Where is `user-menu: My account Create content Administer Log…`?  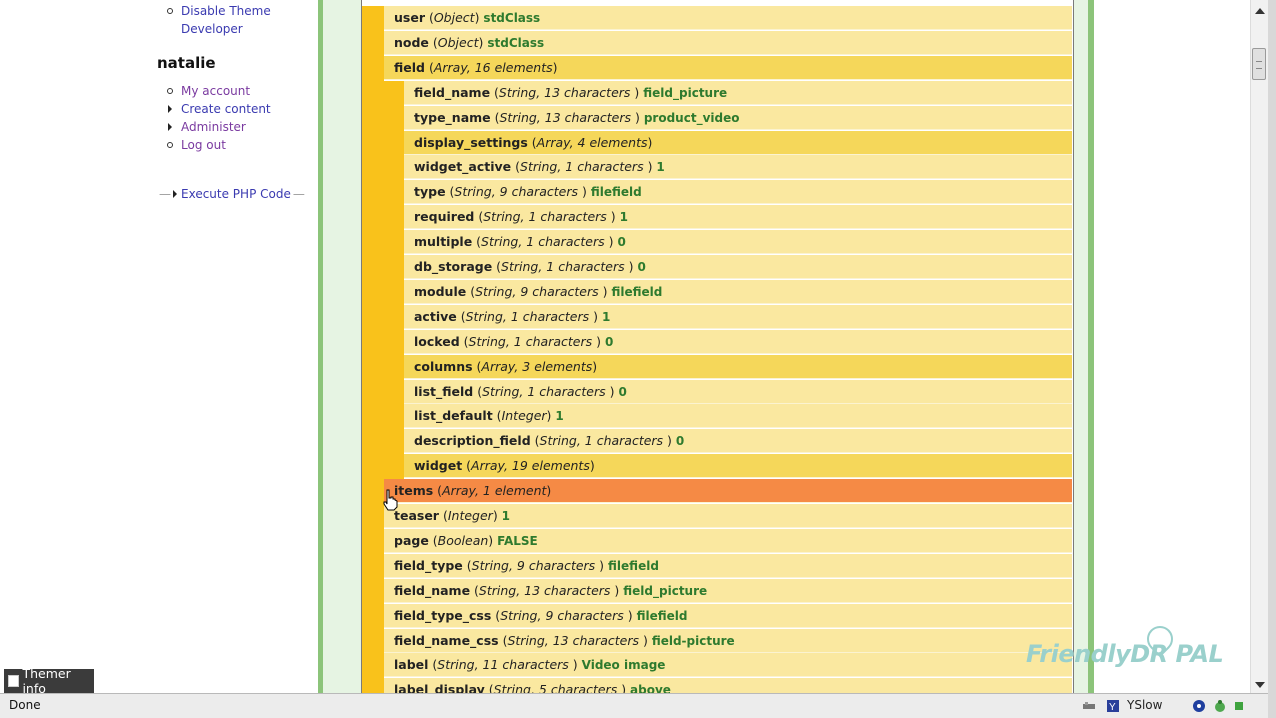 user-menu: My account Create content Administer Log… is located at coordinates (214, 118).